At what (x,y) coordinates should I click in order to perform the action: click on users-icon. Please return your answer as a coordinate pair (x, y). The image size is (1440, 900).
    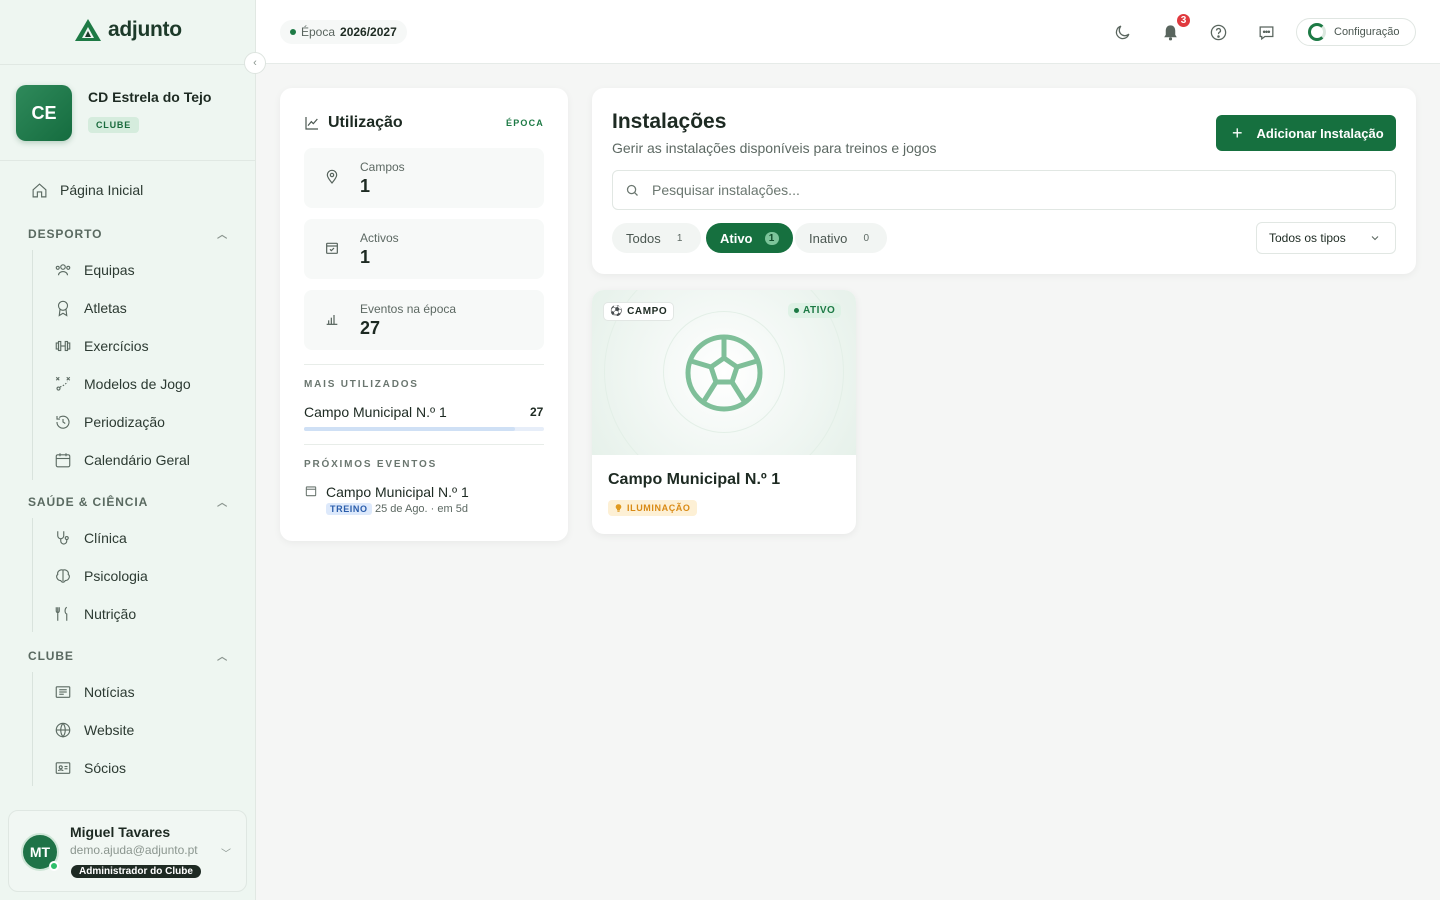
    Looking at the image, I should click on (63, 270).